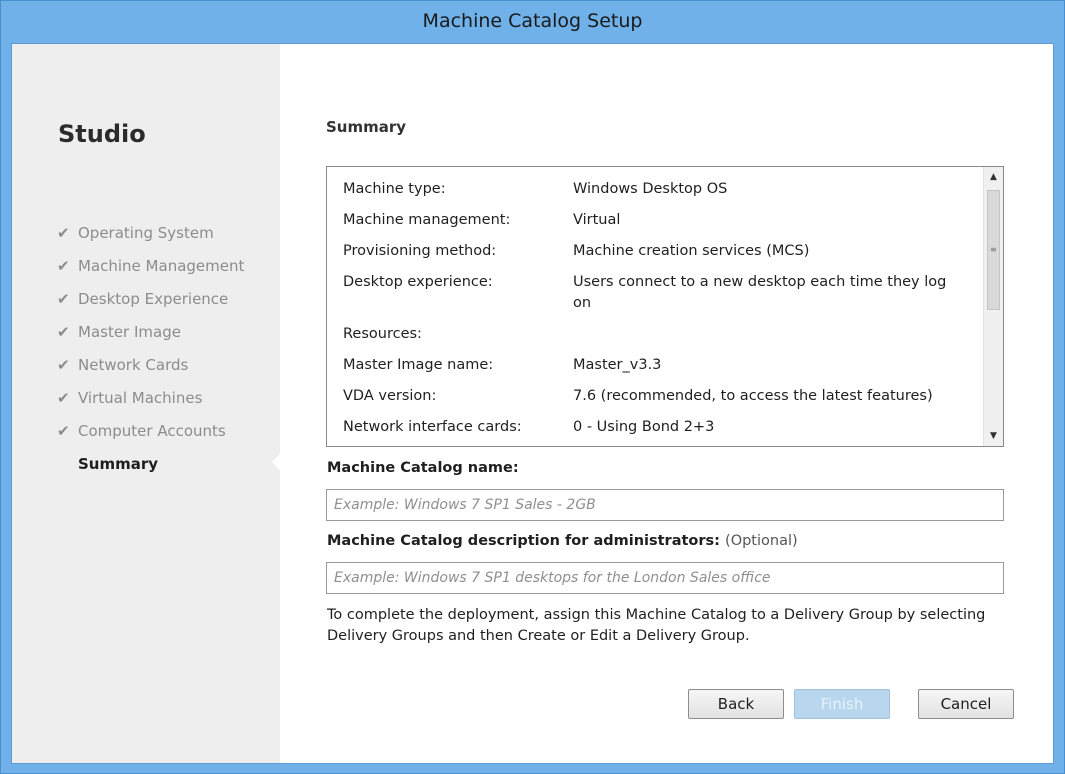 Image resolution: width=1065 pixels, height=774 pixels. I want to click on step-network-cards: ✔ Network Cards, so click(150, 366).